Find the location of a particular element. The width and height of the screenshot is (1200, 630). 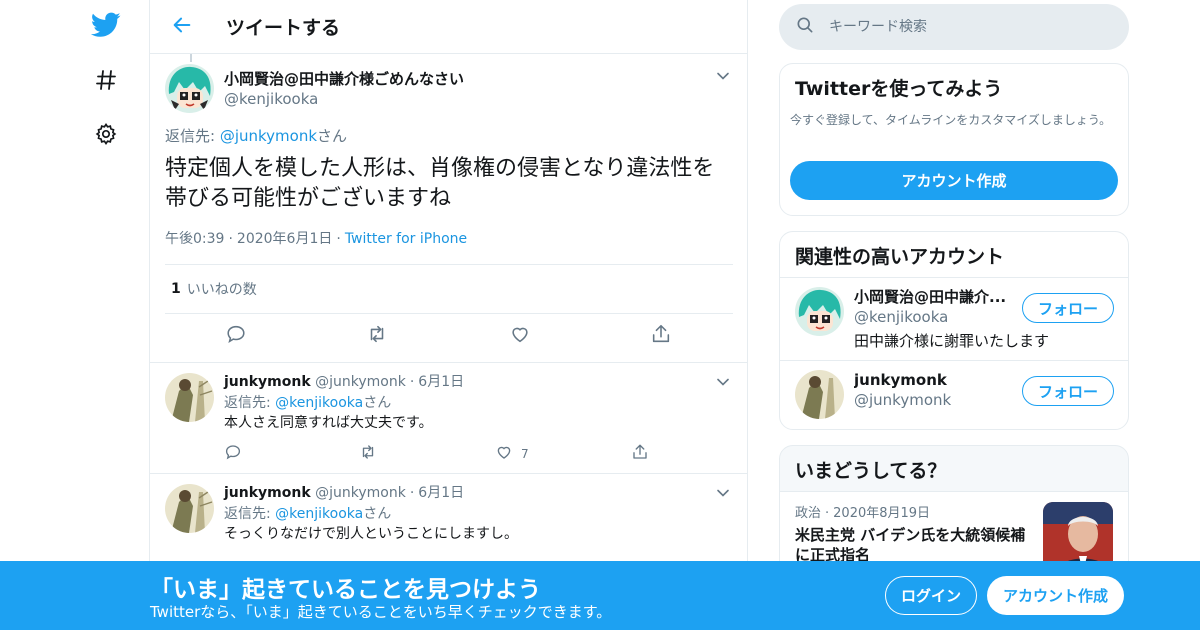

related-accounts-title: 関連性の高いアカウント is located at coordinates (900, 257).